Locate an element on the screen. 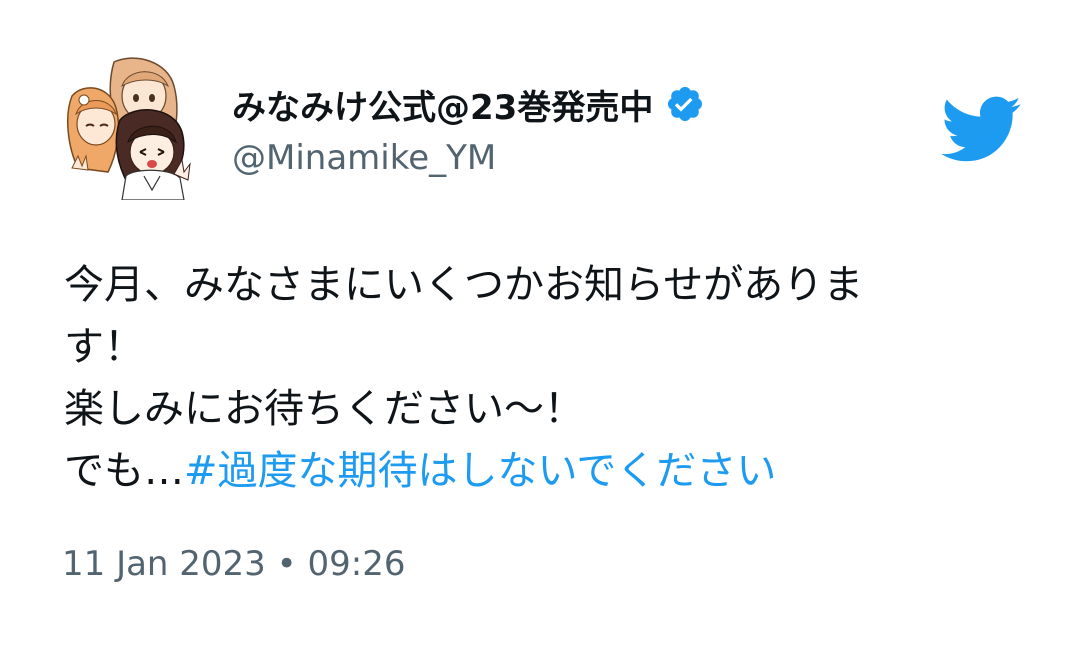  tweet-text-line: 今月、みなさまにいくつかお知らせがありま is located at coordinates (464, 285).